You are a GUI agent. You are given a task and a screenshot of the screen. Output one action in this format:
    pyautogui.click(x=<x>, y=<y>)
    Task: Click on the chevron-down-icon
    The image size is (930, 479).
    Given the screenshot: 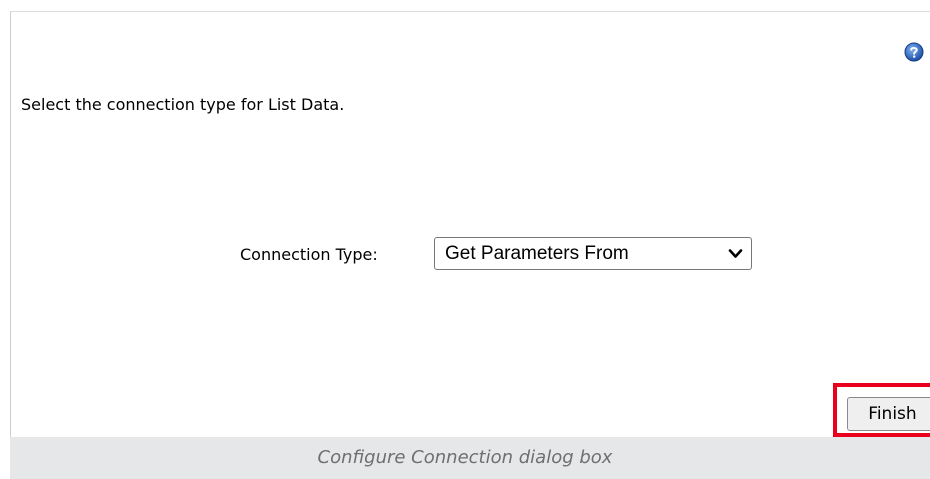 What is the action you would take?
    pyautogui.click(x=735, y=253)
    